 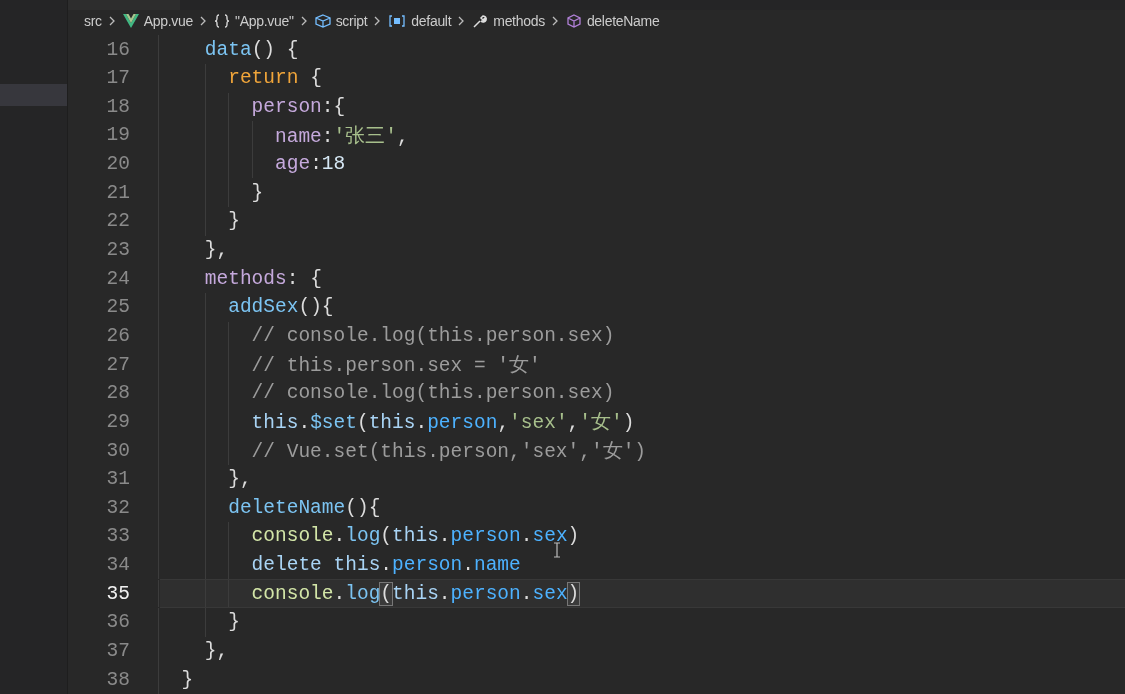 I want to click on line-number: 35, so click(x=117, y=593).